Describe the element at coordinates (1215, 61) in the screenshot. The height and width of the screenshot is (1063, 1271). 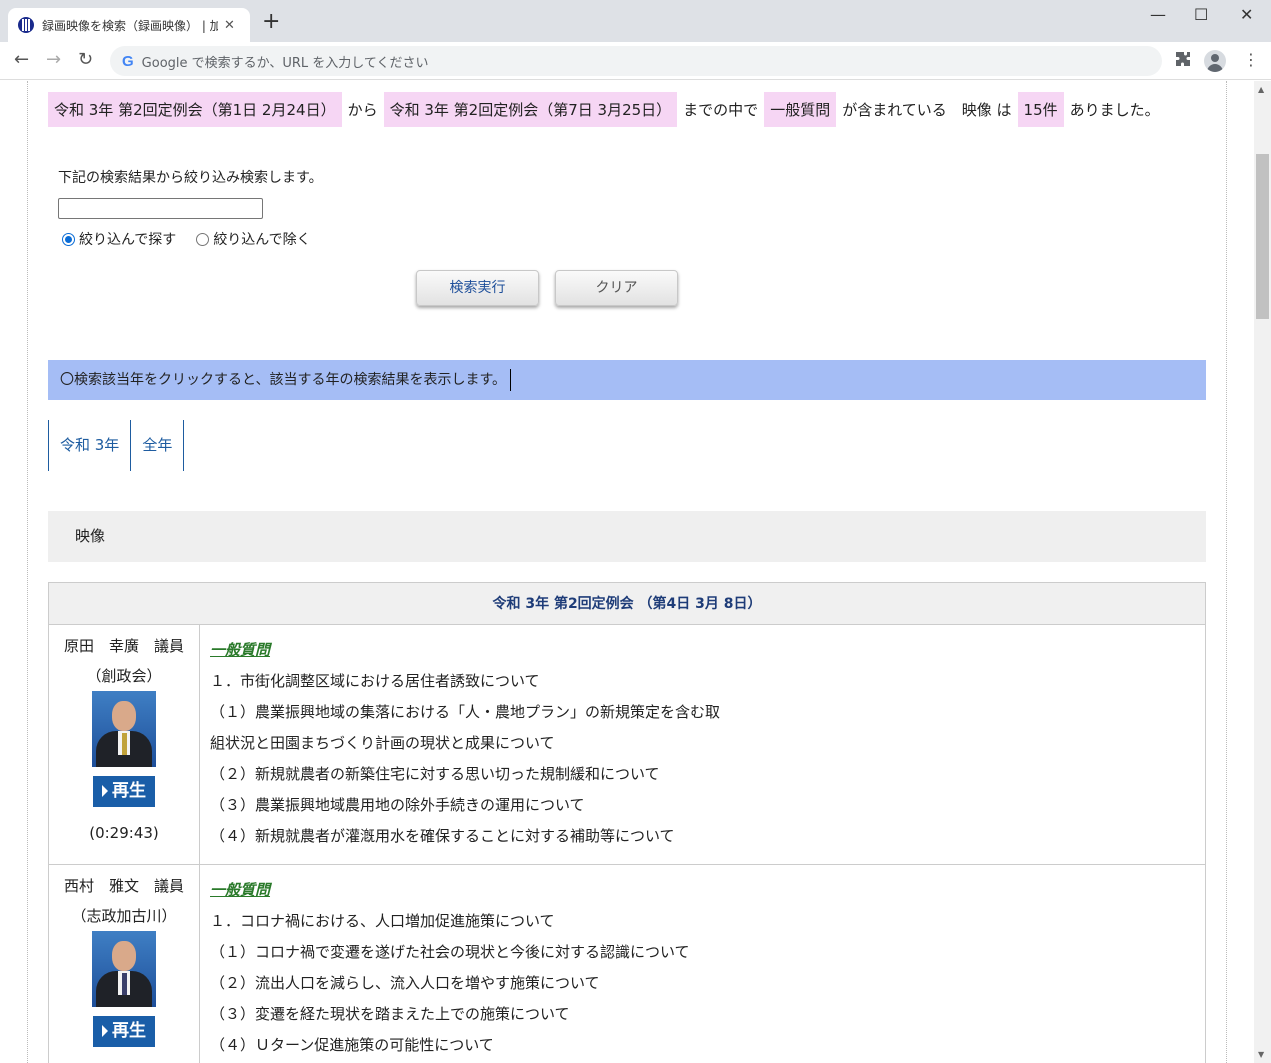
I see `profile-avatar` at that location.